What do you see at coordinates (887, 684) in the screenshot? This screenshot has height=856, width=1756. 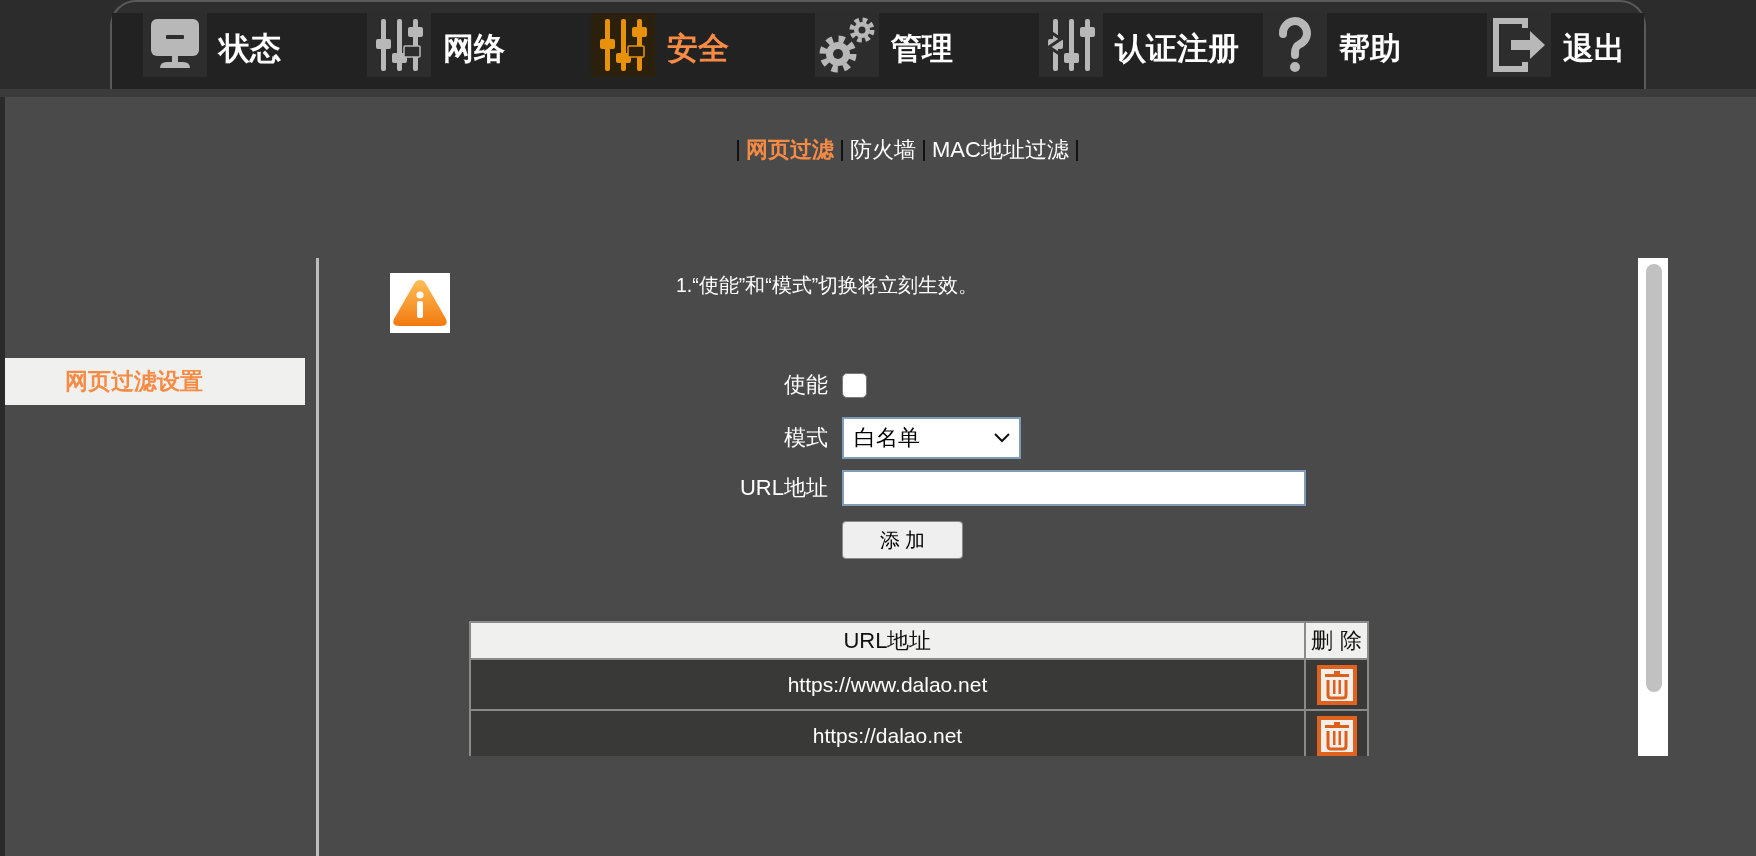 I see `table-cell: https://www.dalao.net` at bounding box center [887, 684].